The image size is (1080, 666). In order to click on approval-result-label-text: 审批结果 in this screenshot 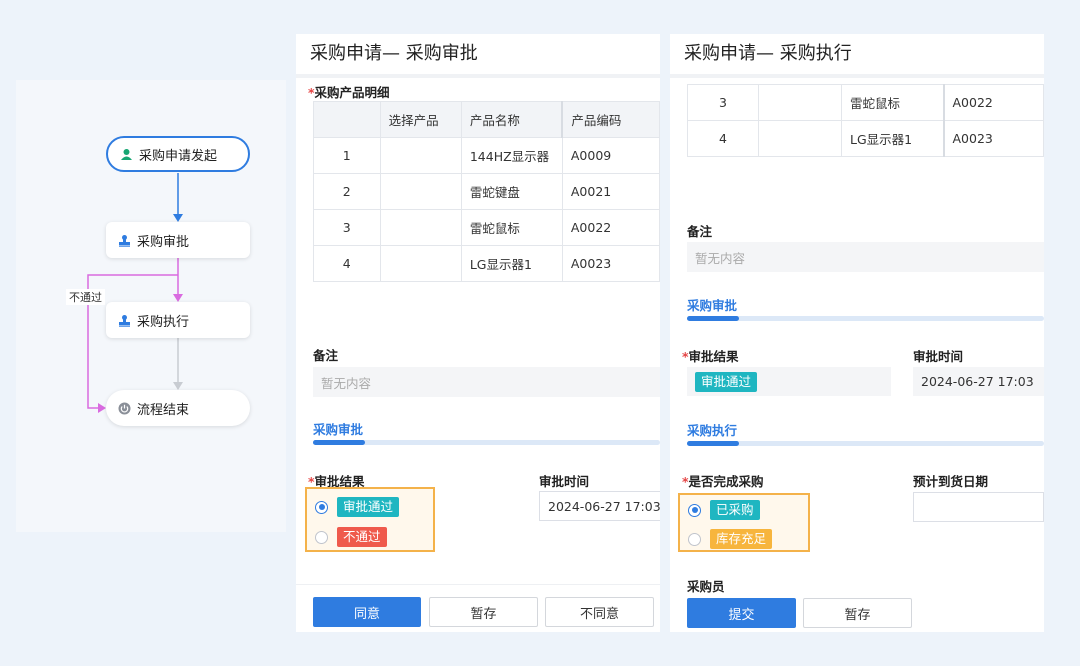, I will do `click(713, 356)`.